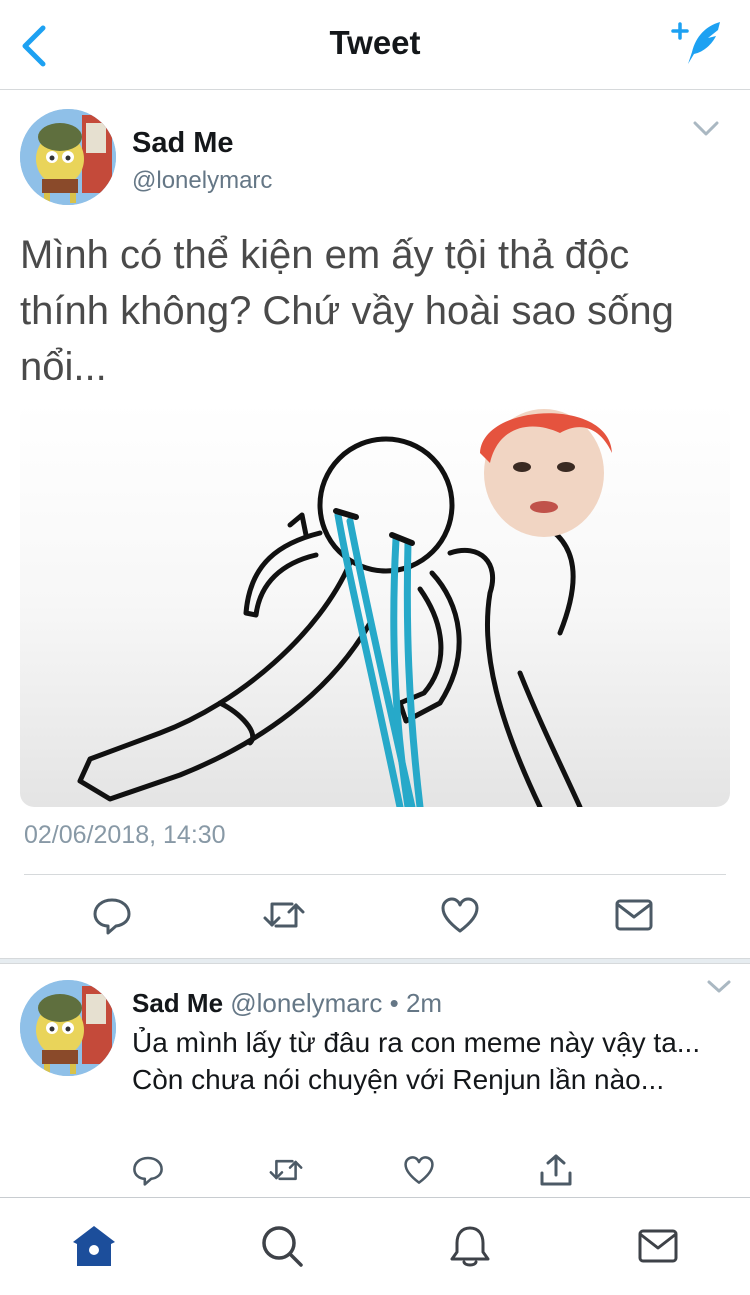  I want to click on author-handle: @lonelymarc, so click(202, 181).